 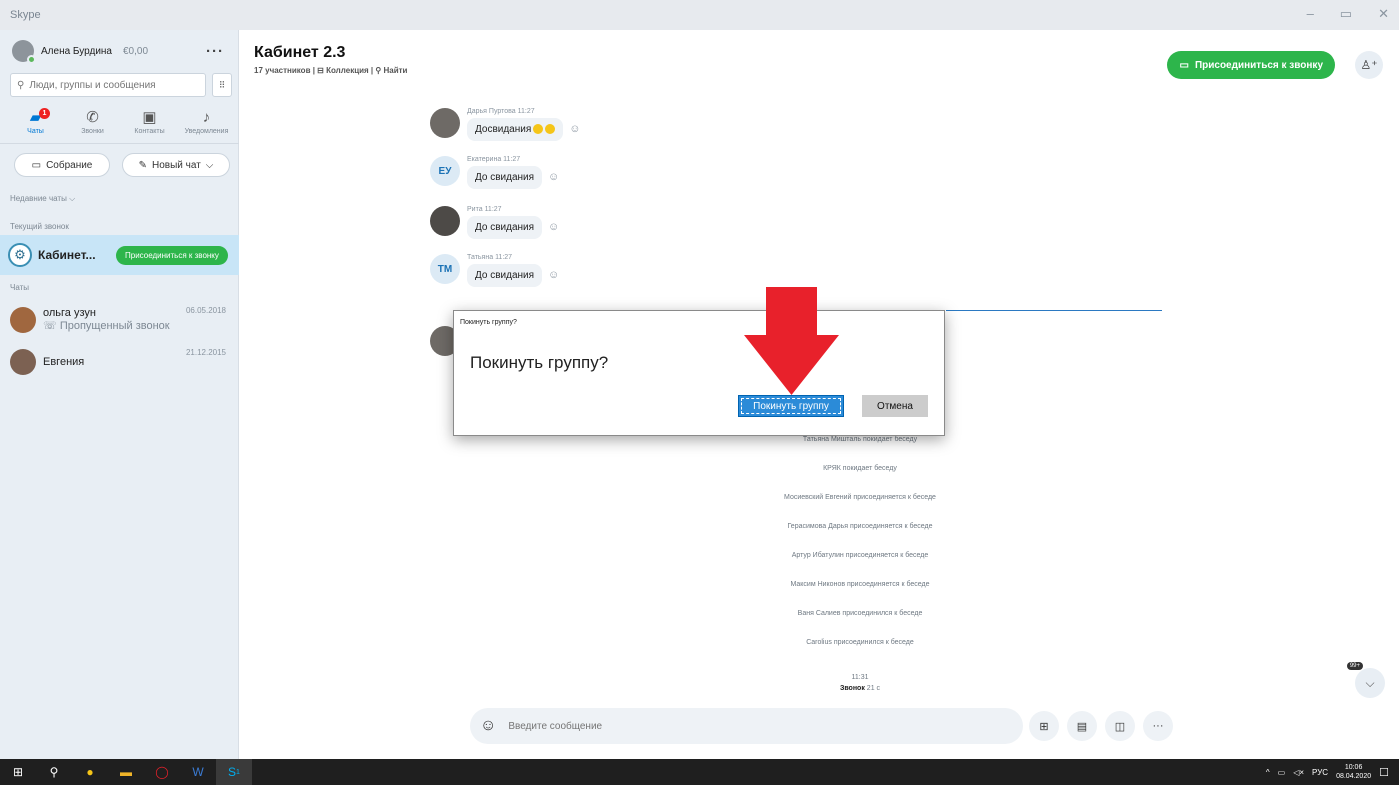 I want to click on participants-link: 17 участников, so click(x=282, y=70).